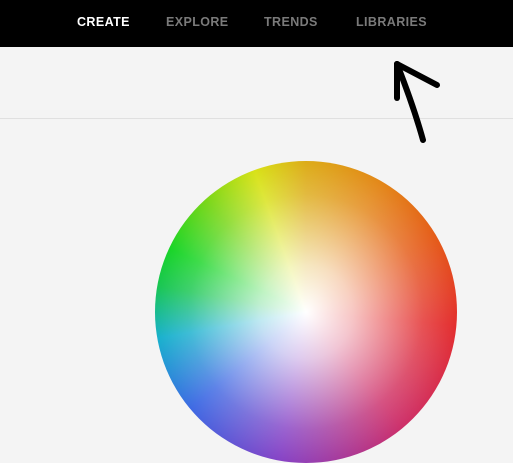  What do you see at coordinates (197, 22) in the screenshot?
I see `tab-explore: EXPLORE` at bounding box center [197, 22].